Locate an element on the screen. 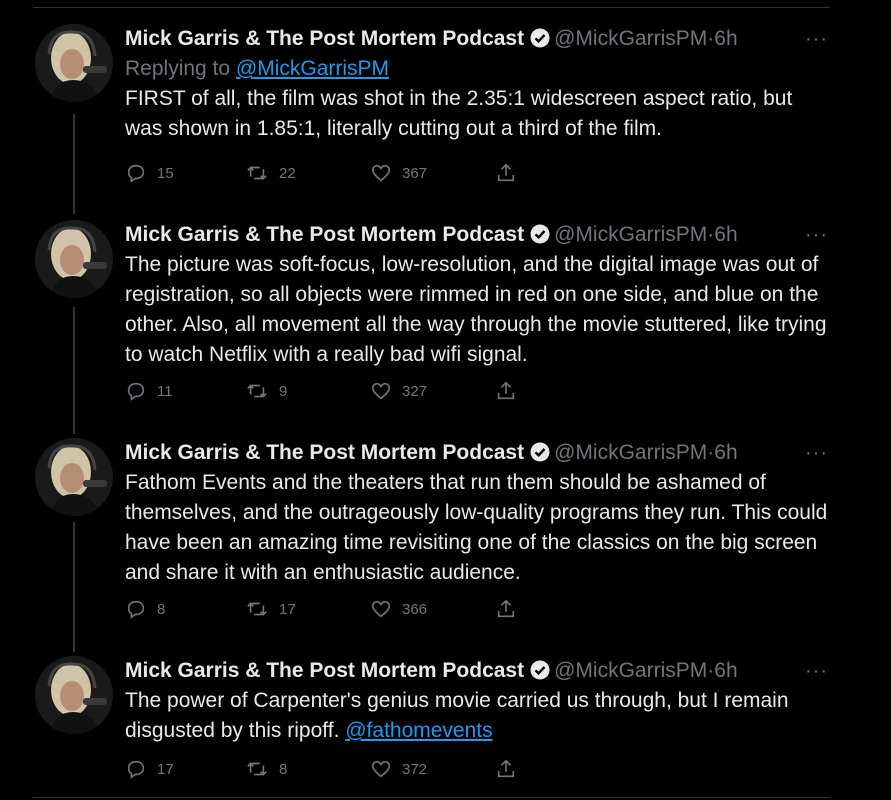  reply-button: 11 is located at coordinates (149, 391).